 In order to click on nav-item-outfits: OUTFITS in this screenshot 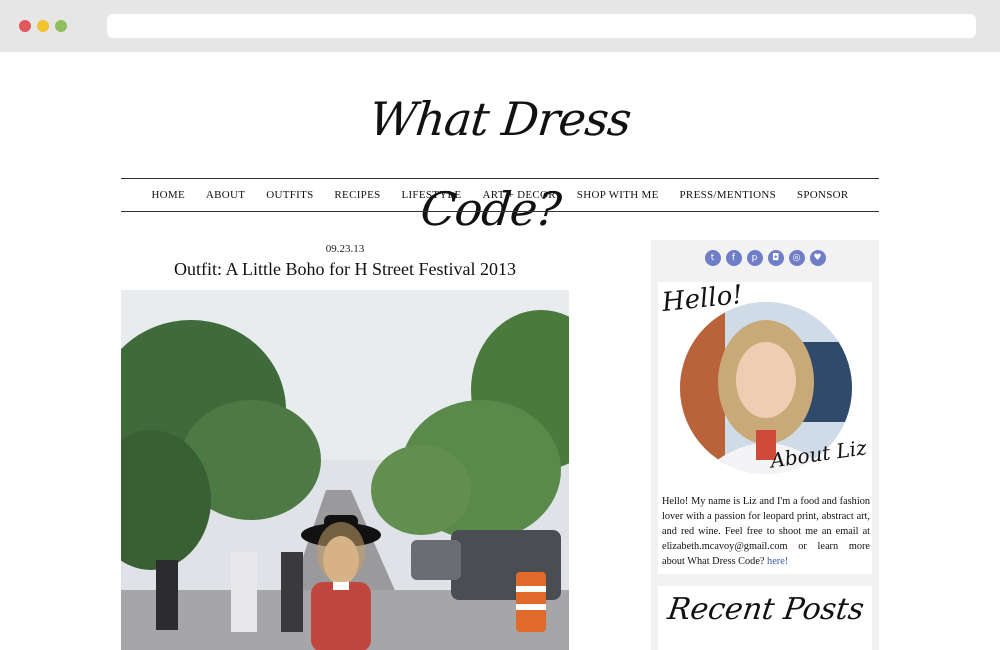, I will do `click(289, 195)`.